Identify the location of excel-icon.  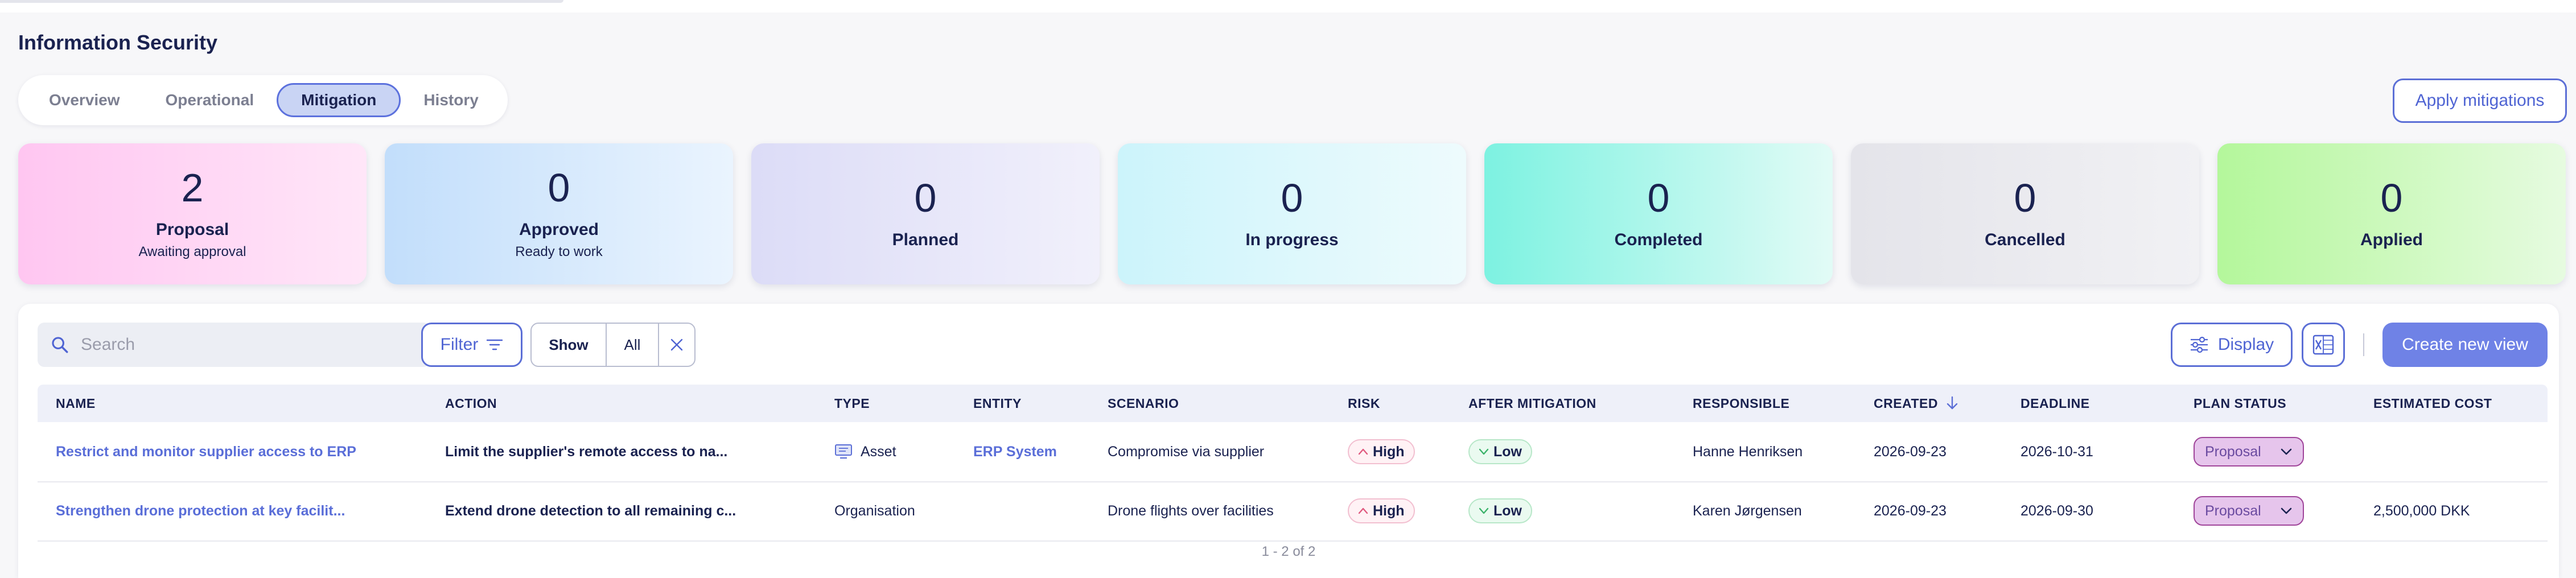
(2324, 344).